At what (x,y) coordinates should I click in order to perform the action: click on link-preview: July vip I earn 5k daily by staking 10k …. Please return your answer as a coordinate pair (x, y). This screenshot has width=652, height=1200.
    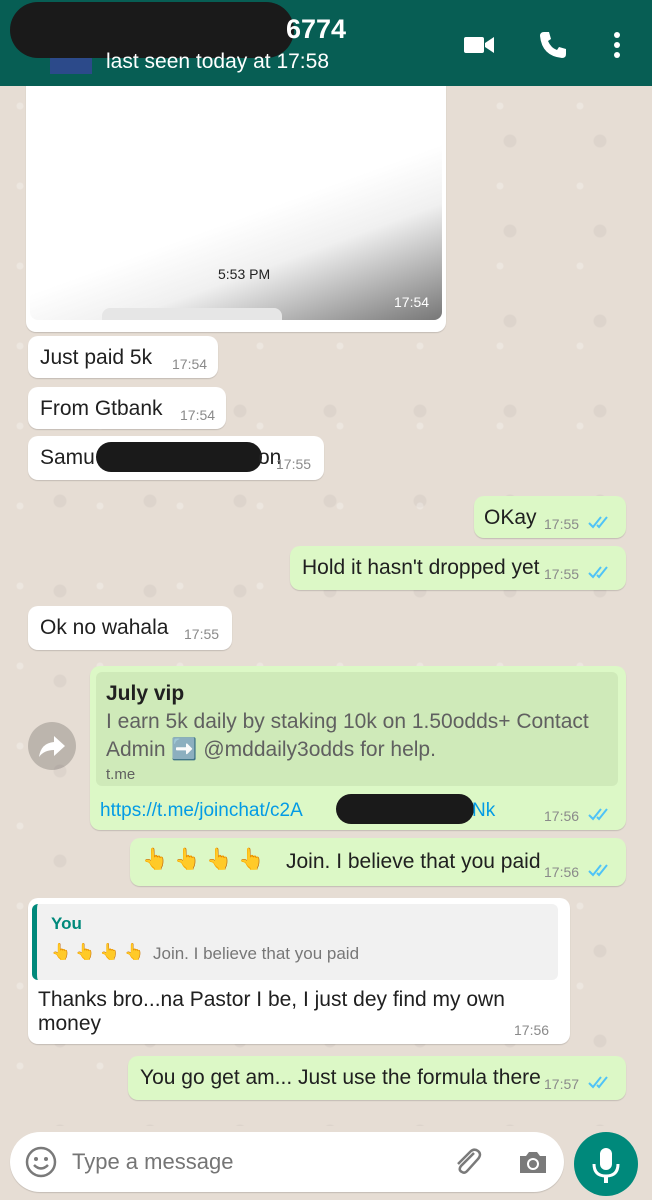
    Looking at the image, I should click on (357, 729).